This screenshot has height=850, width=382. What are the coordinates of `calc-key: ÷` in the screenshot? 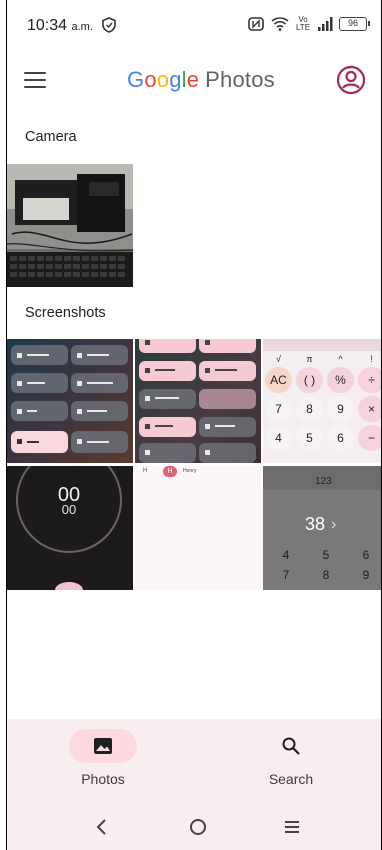 It's located at (369, 380).